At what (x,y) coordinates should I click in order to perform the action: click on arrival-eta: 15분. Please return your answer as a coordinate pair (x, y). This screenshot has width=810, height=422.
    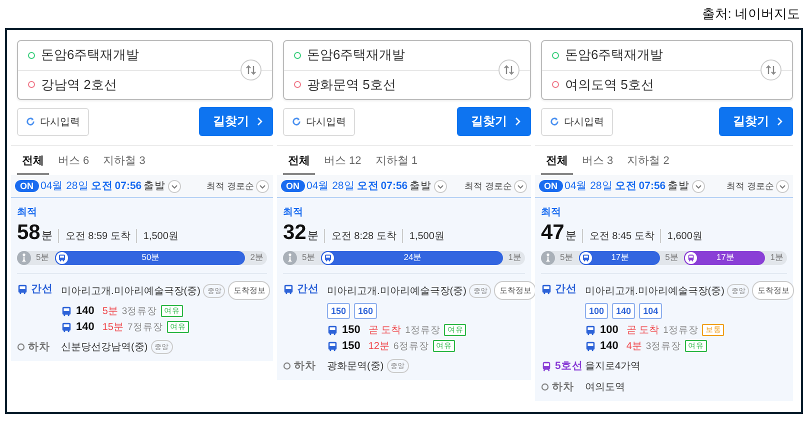
    Looking at the image, I should click on (113, 327).